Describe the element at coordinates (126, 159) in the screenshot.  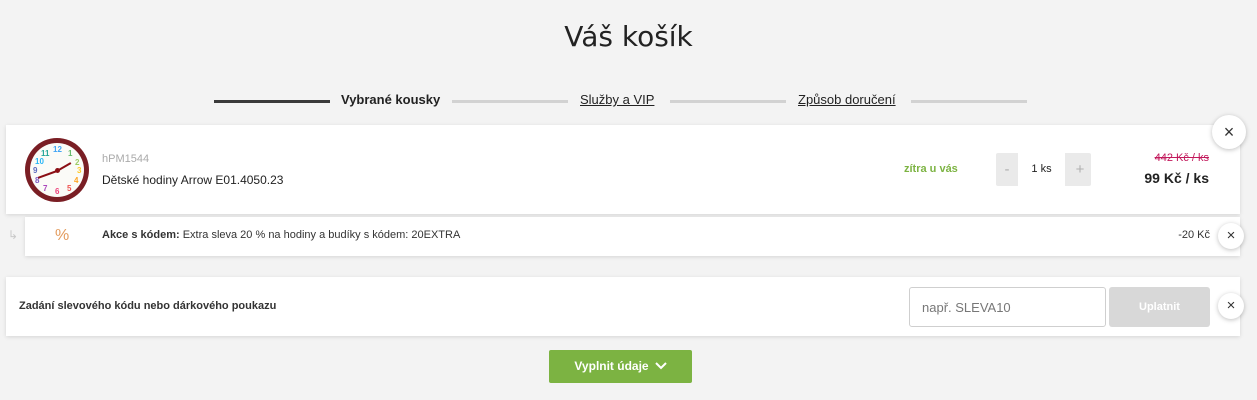
I see `product-sku: hPM1544` at that location.